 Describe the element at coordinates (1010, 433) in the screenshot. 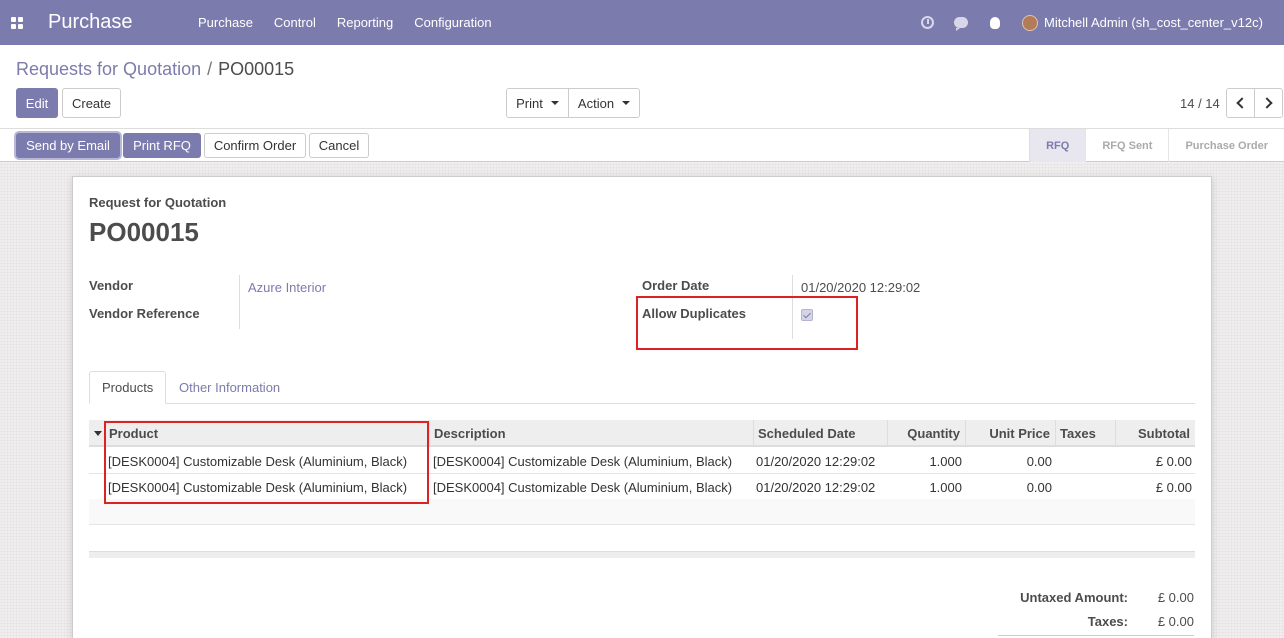

I see `column-unit-price: Unit Price` at that location.